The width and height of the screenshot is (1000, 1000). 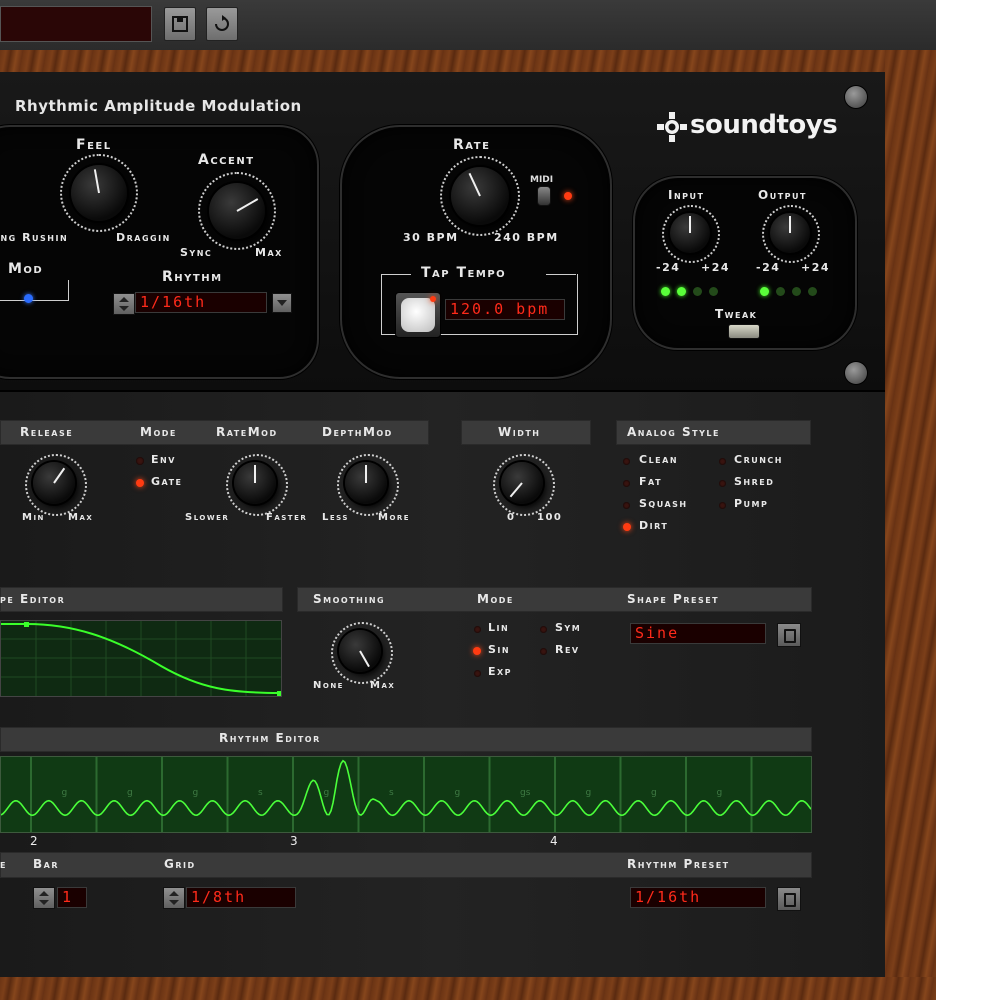 What do you see at coordinates (678, 864) in the screenshot?
I see `rhythm-preset-label: Rhythm Preset` at bounding box center [678, 864].